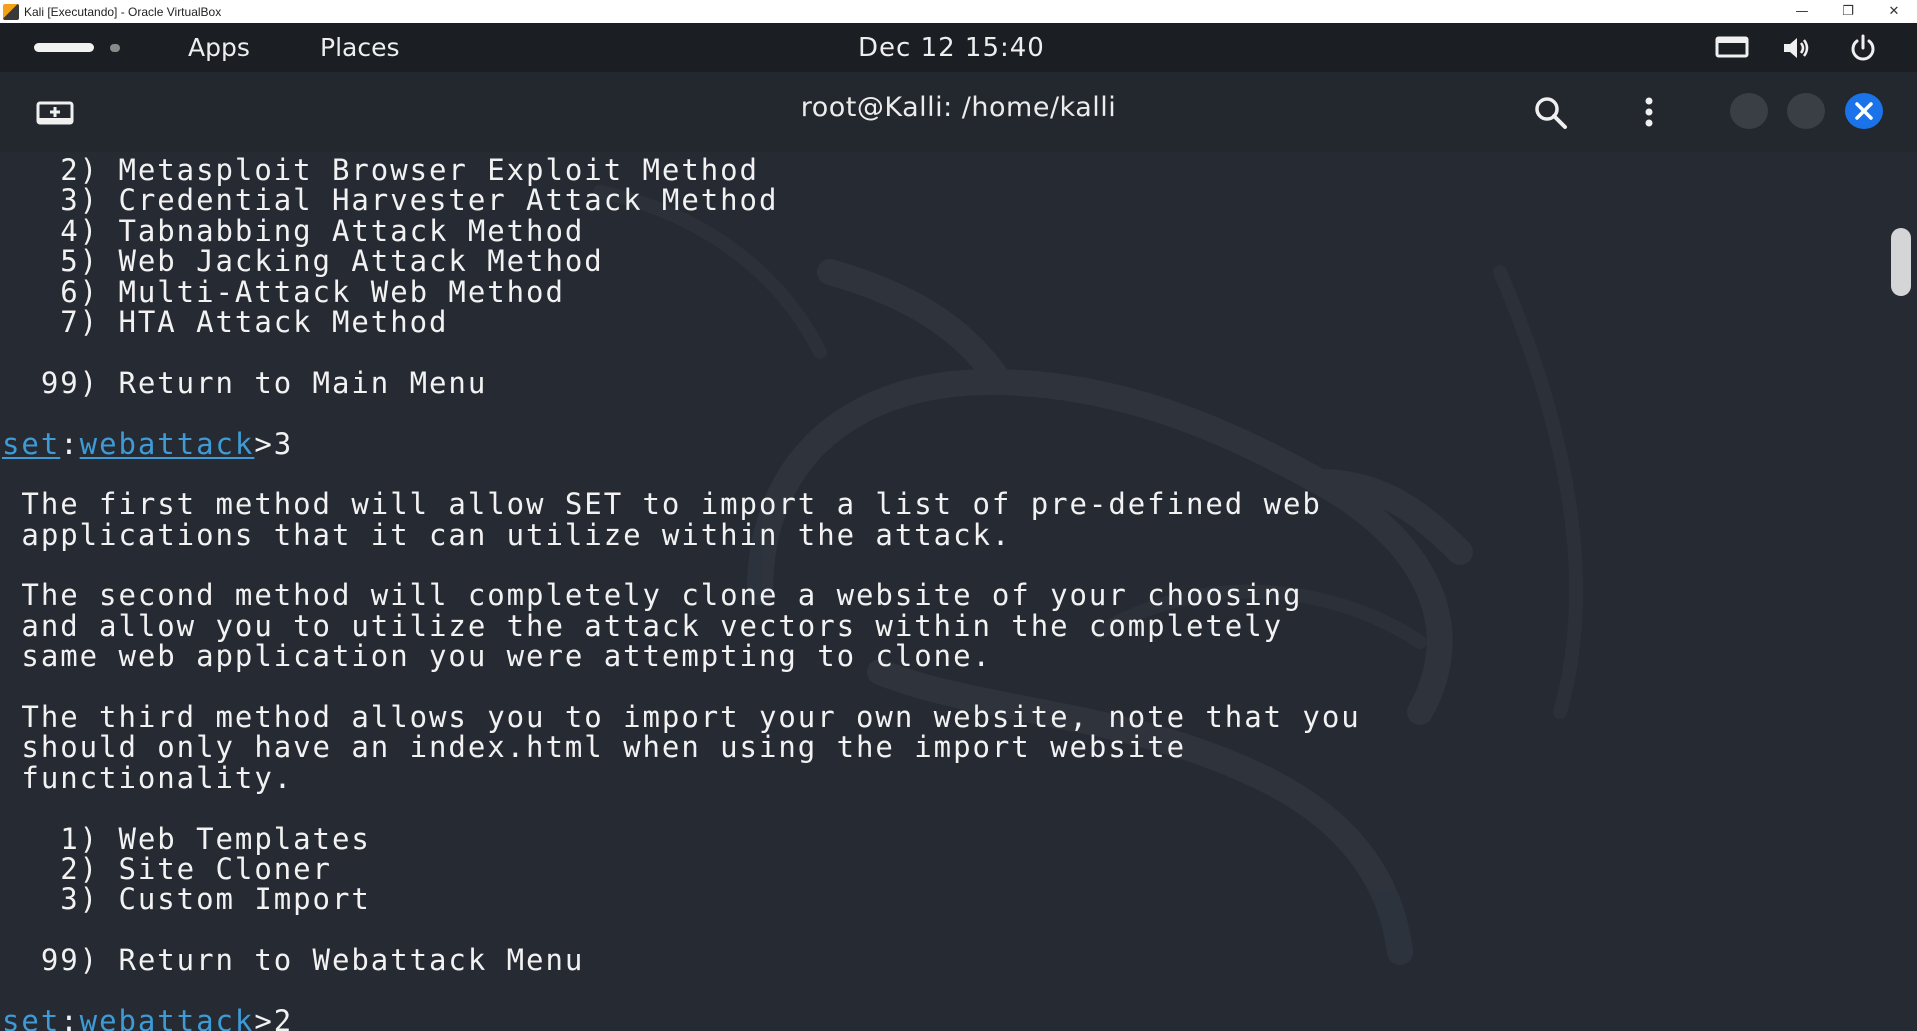 The width and height of the screenshot is (1917, 1031). What do you see at coordinates (1732, 48) in the screenshot?
I see `display-icon` at bounding box center [1732, 48].